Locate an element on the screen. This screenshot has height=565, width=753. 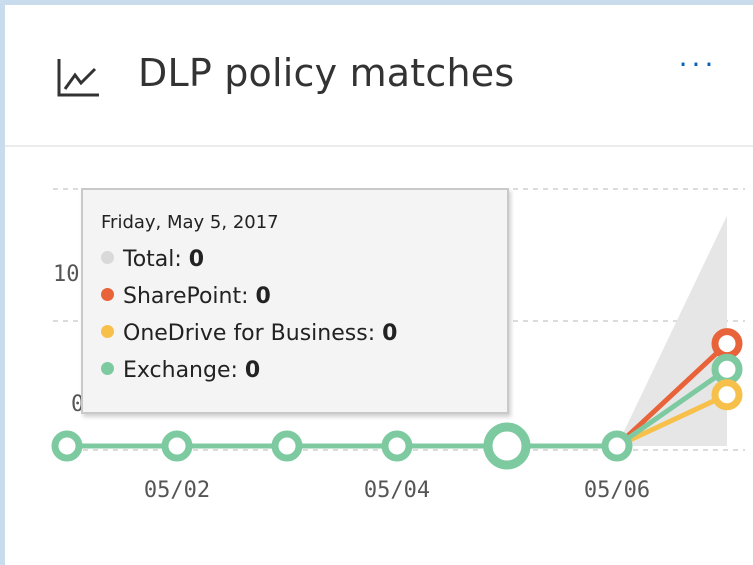
sharepoint-point is located at coordinates (727, 344).